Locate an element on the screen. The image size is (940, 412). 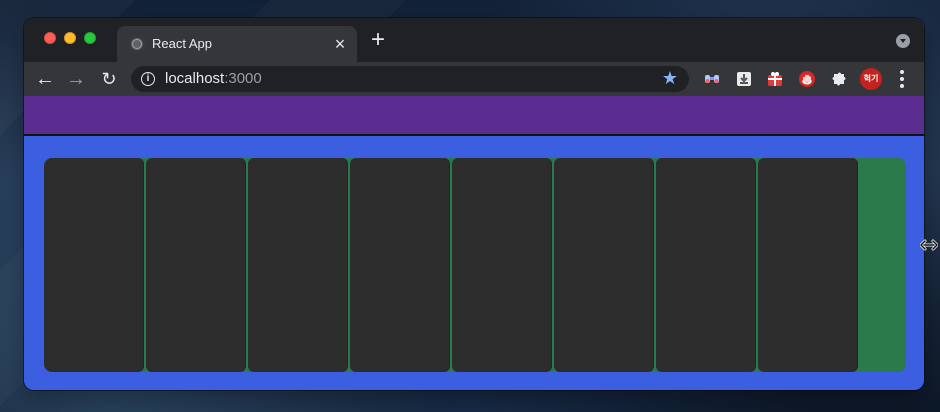
window-controls is located at coordinates (70, 38).